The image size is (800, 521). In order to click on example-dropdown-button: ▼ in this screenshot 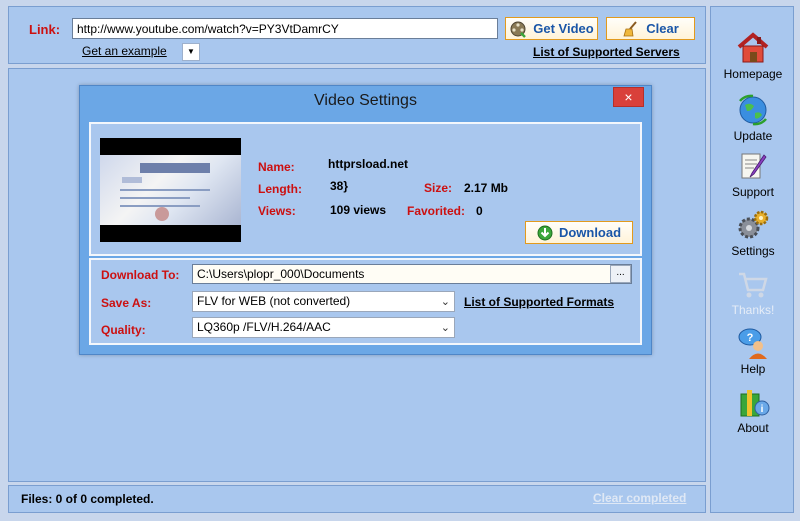, I will do `click(191, 52)`.